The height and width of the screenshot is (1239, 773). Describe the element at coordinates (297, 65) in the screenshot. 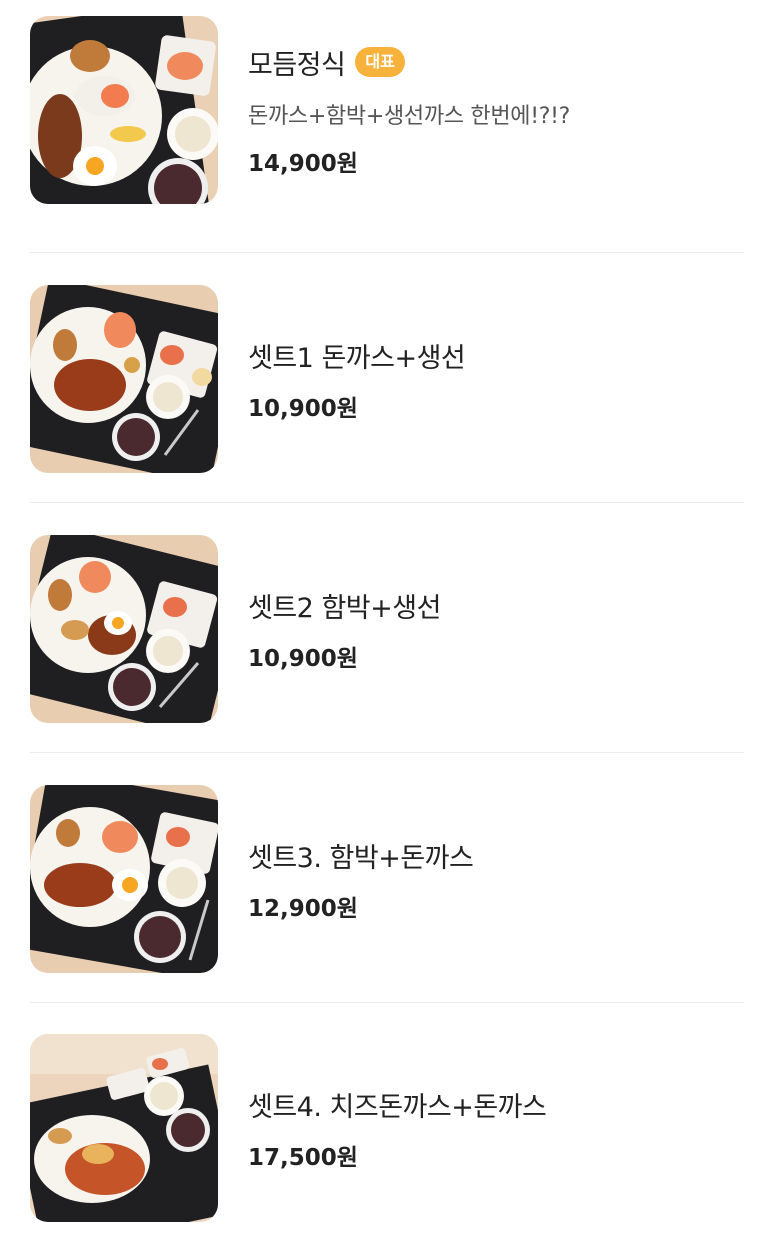

I see `menu-item-name: 모듬정식` at that location.